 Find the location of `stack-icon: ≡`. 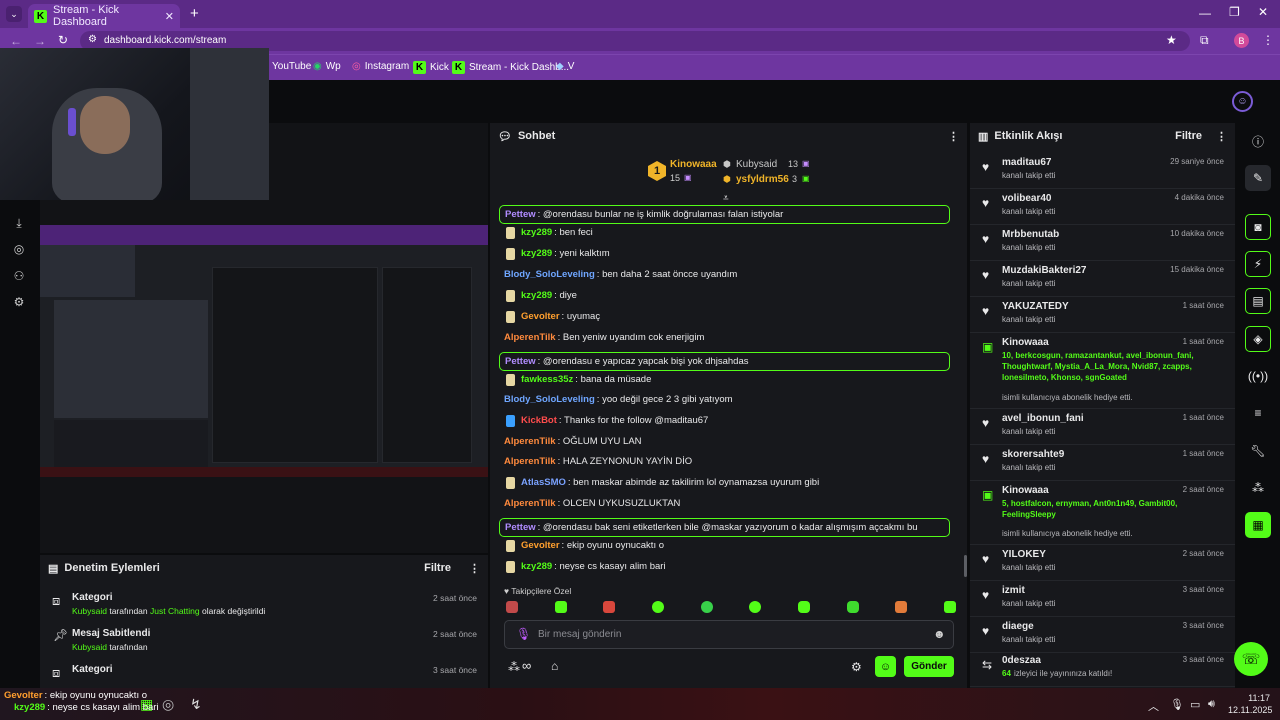

stack-icon: ≡ is located at coordinates (1258, 413).